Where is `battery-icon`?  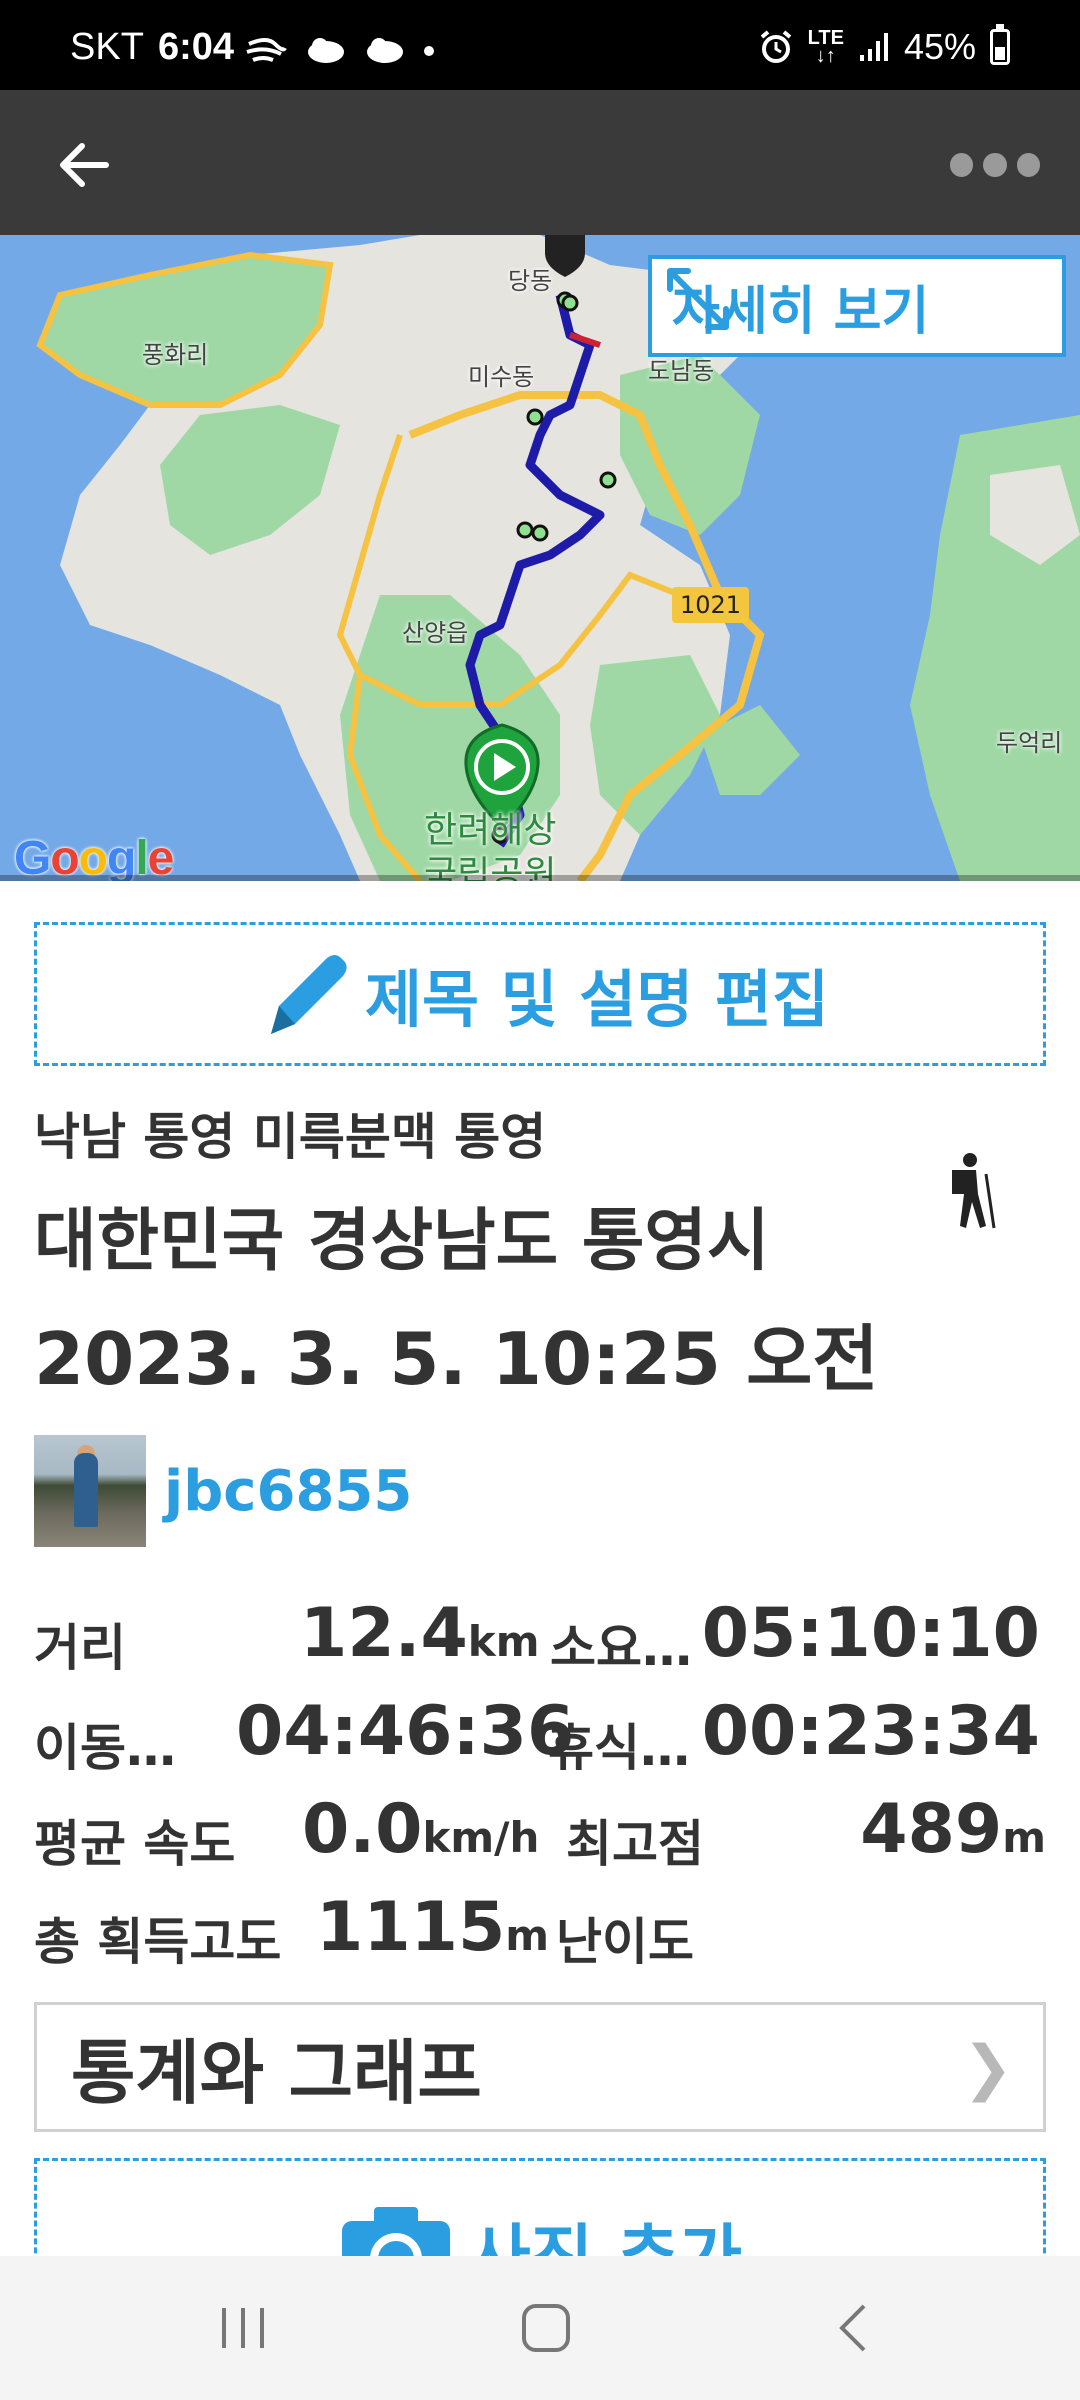
battery-icon is located at coordinates (1000, 44).